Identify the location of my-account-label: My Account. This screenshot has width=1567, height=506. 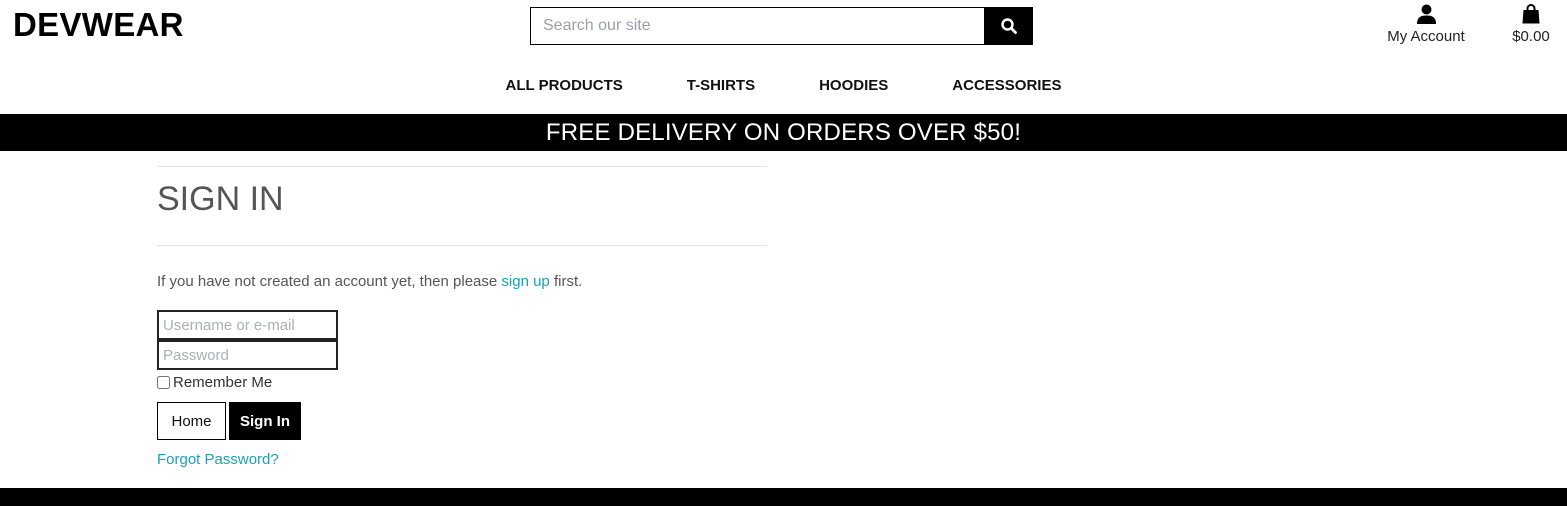
(1426, 36).